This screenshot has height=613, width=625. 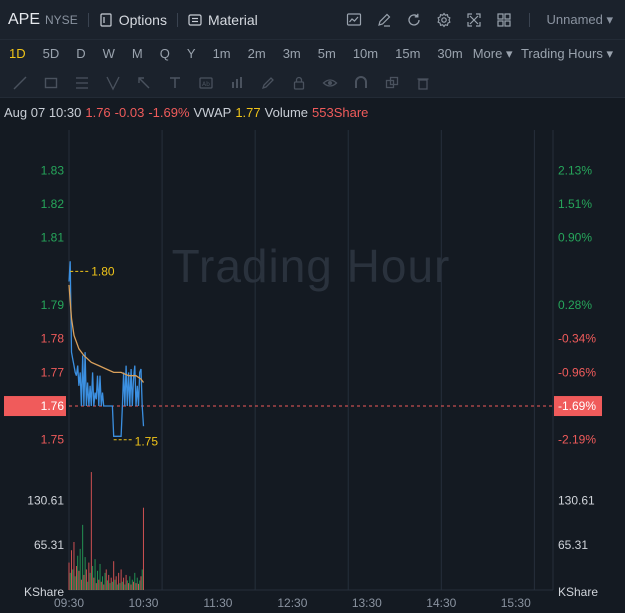 What do you see at coordinates (516, 603) in the screenshot?
I see `time-axis-label: 15:30` at bounding box center [516, 603].